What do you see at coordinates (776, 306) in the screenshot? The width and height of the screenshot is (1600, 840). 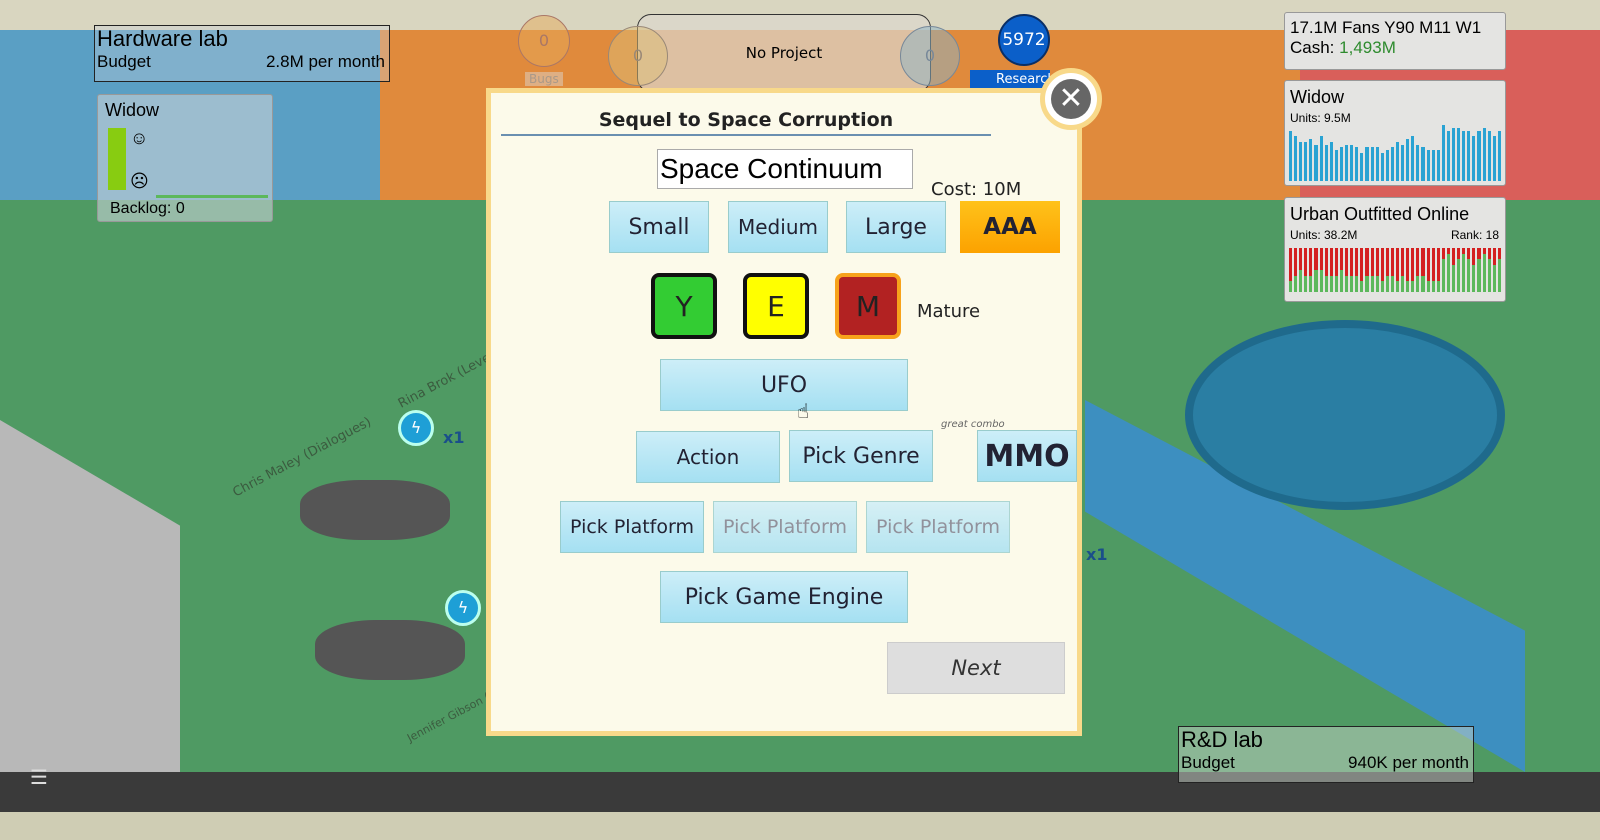 I see `rating-e-button: E` at bounding box center [776, 306].